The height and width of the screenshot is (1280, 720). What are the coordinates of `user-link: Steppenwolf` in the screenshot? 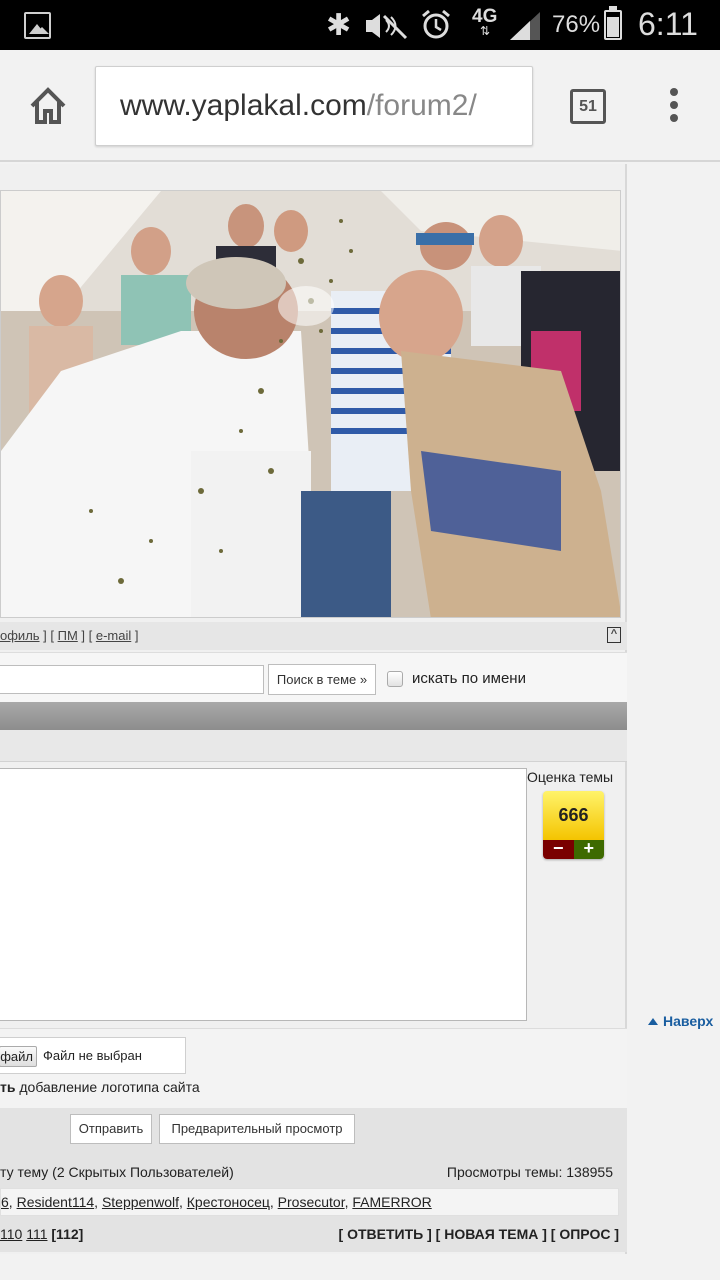 It's located at (140, 1202).